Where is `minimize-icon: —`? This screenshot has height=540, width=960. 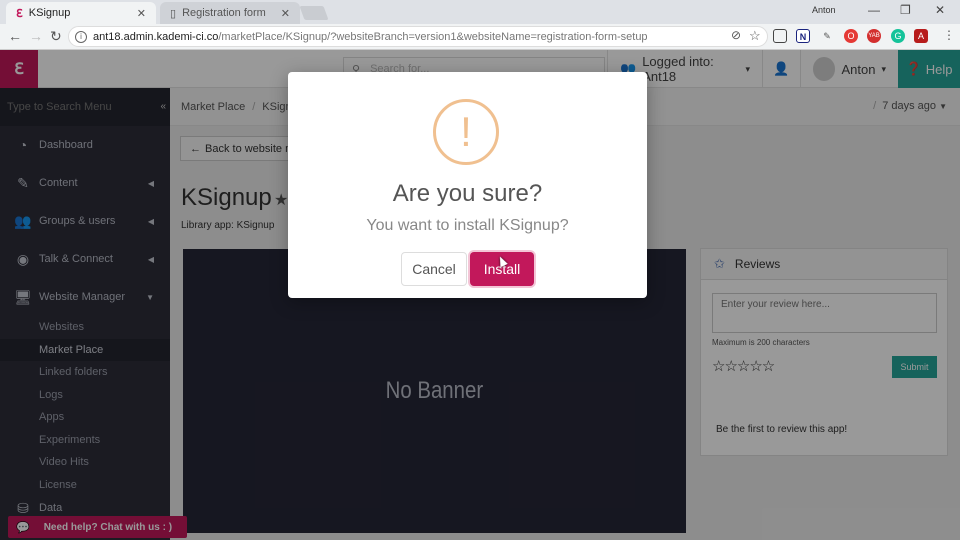 minimize-icon: — is located at coordinates (874, 10).